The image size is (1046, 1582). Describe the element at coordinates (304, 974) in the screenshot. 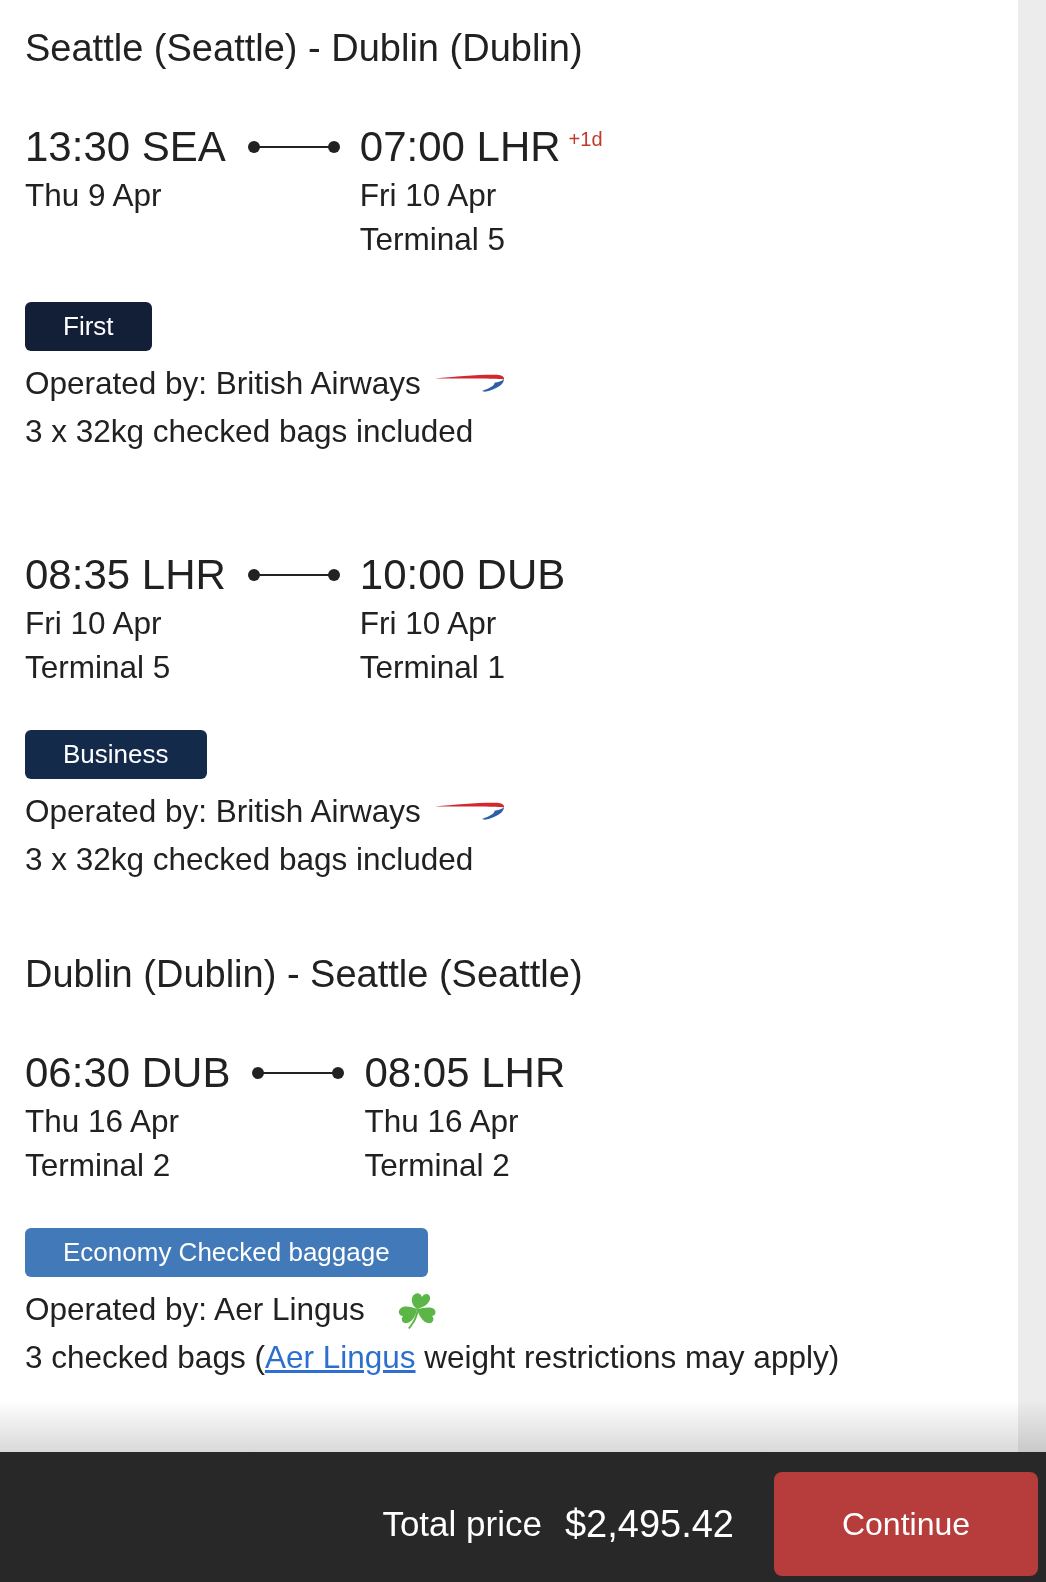

I see `journey-title: Dublin (Dublin) - Seattle (Seattle)` at that location.